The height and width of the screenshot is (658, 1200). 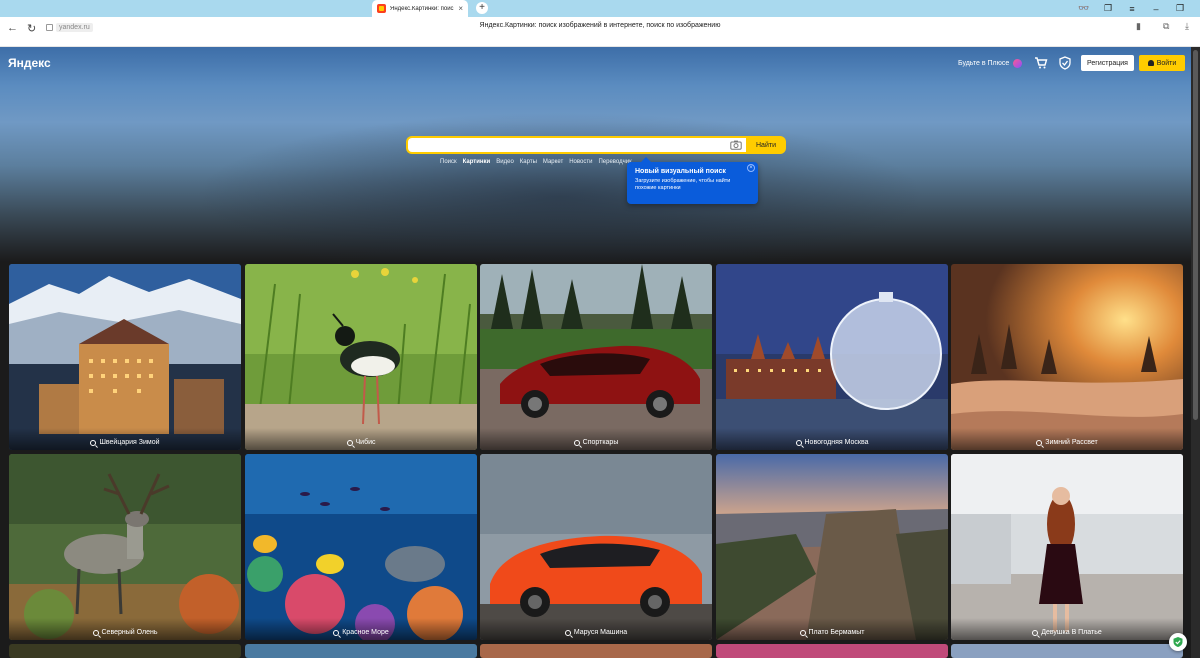 I want to click on tile-caption: Северный Олень, so click(x=125, y=629).